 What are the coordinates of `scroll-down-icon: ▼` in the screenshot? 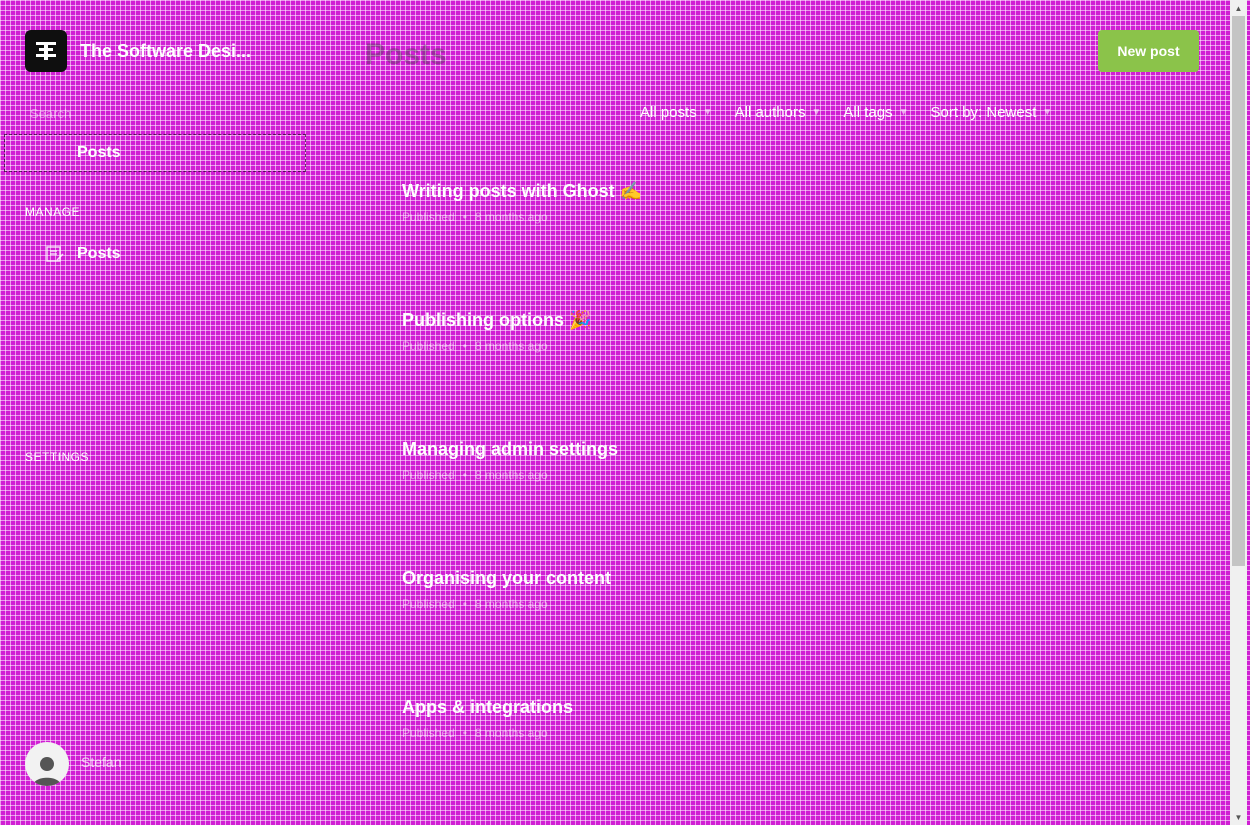 It's located at (1238, 817).